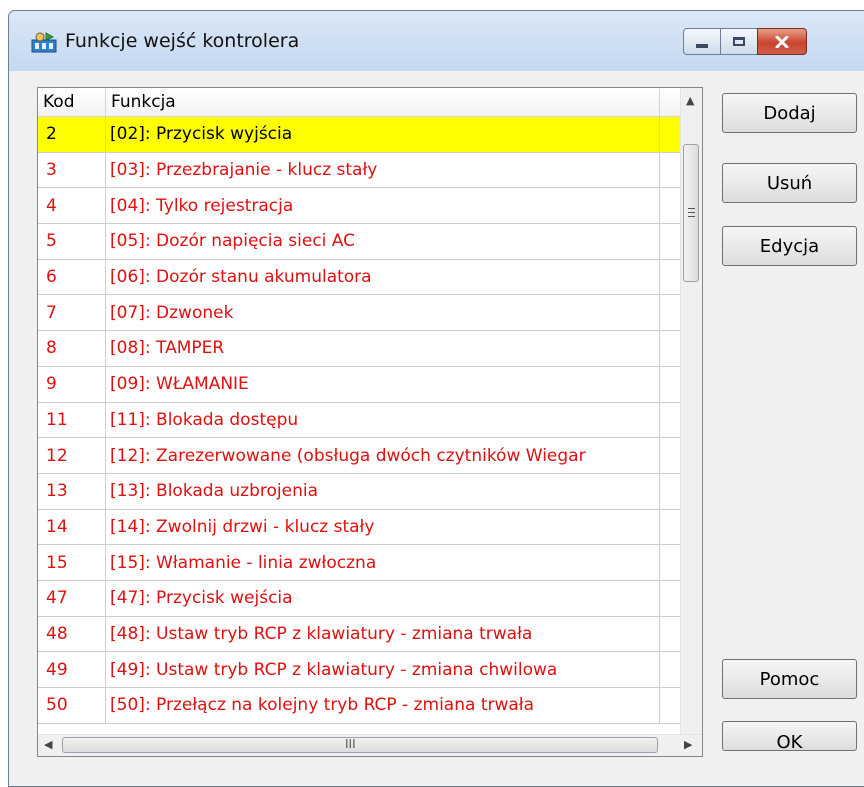 This screenshot has width=864, height=787. Describe the element at coordinates (72, 313) in the screenshot. I see `row-kod: 7` at that location.